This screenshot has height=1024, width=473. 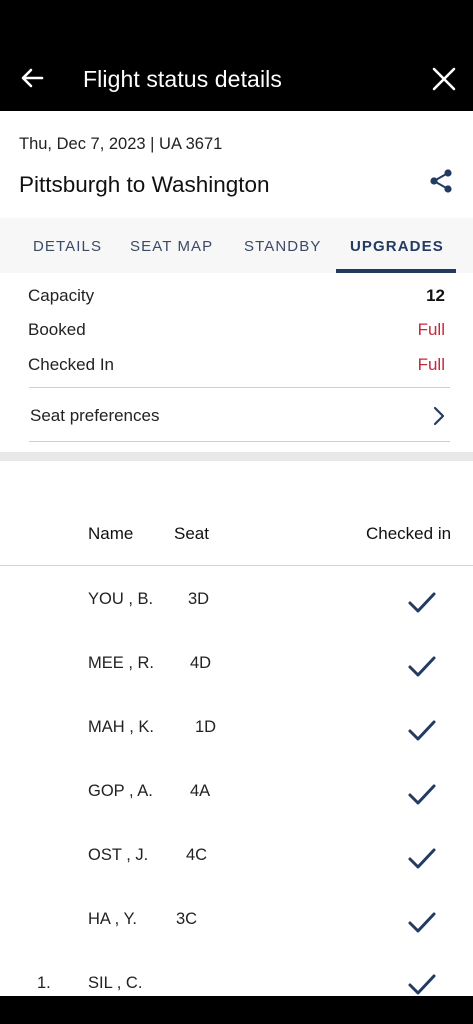 I want to click on column-header-seat: Seat, so click(x=191, y=533).